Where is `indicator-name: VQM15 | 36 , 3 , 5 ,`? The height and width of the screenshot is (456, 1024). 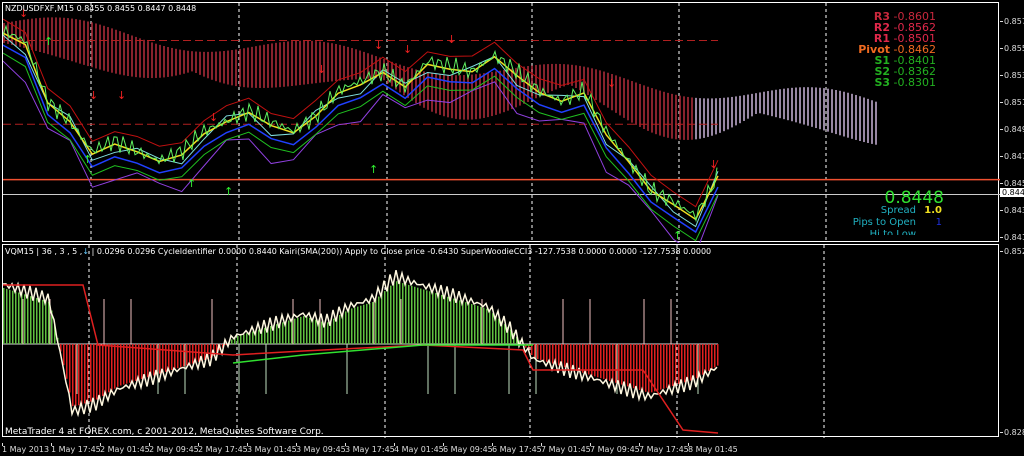 indicator-name: VQM15 | 36 , 3 , 5 , is located at coordinates (44, 251).